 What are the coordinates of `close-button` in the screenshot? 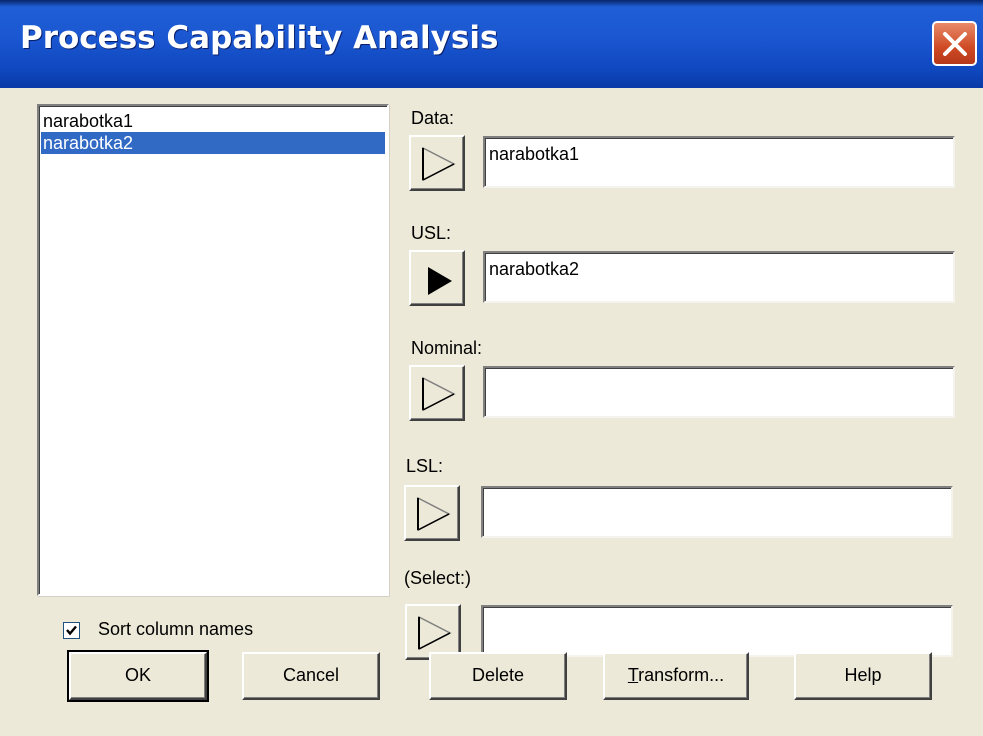 It's located at (954, 43).